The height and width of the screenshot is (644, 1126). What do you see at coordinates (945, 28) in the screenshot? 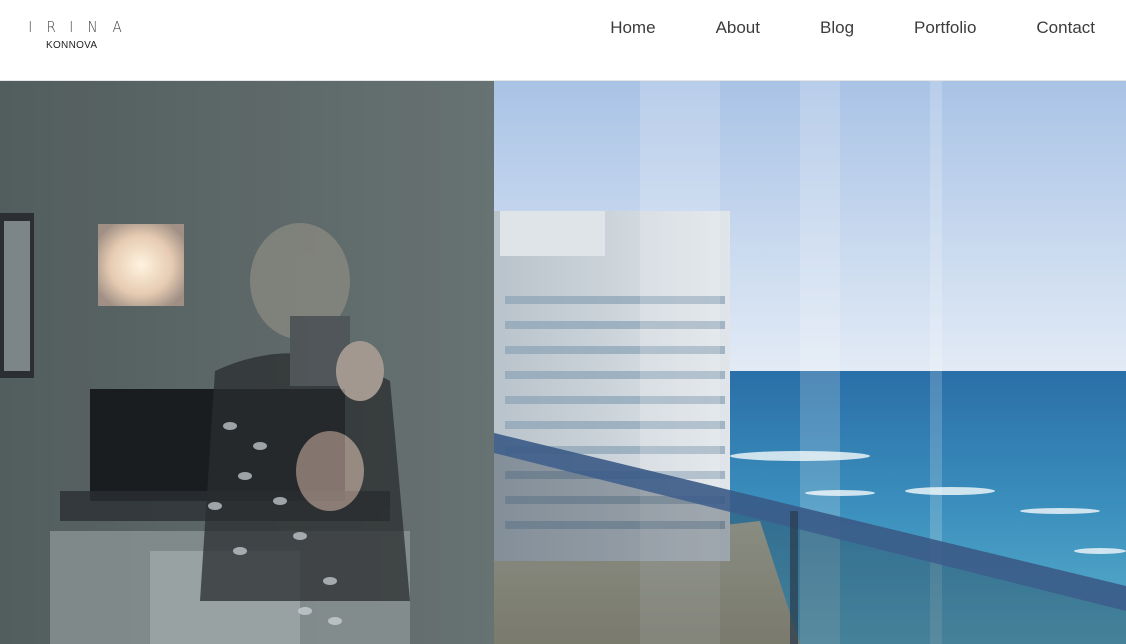
I see `nav-portfolio-link: Portfolio` at bounding box center [945, 28].